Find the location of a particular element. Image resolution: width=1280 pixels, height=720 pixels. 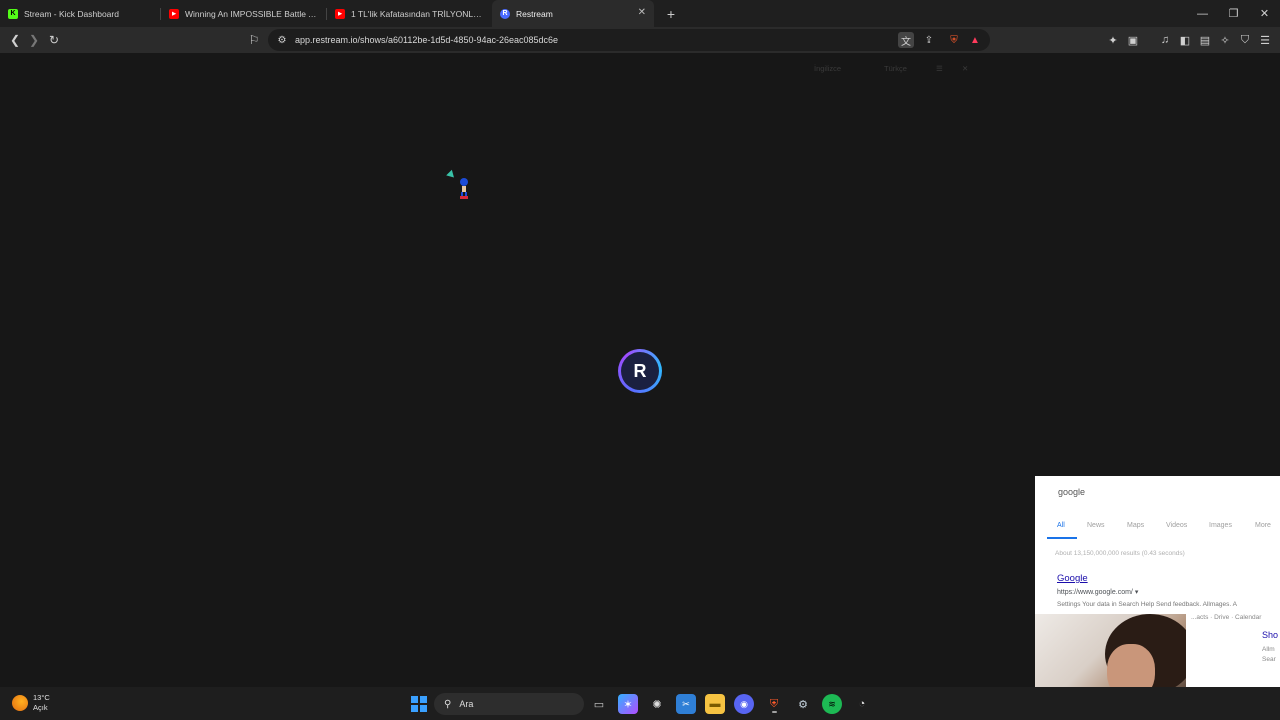

back-icon: ❮ is located at coordinates (15, 40).